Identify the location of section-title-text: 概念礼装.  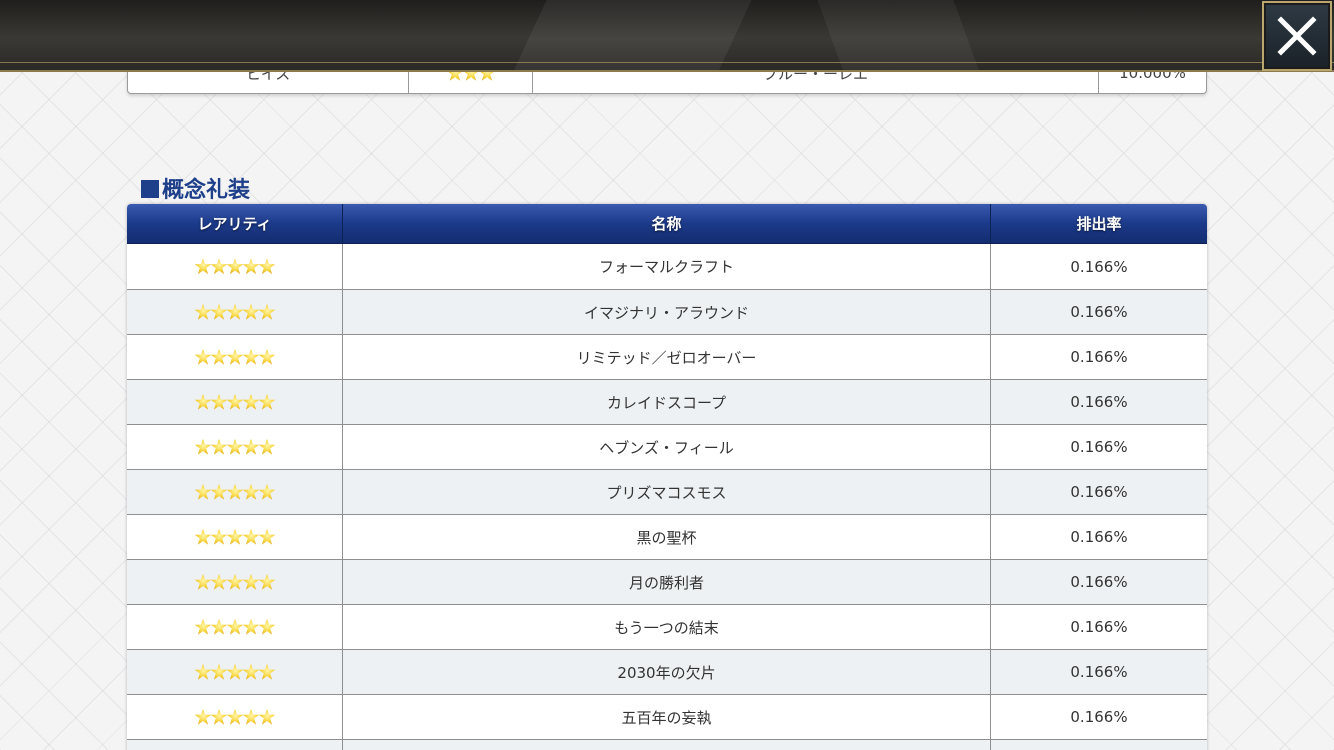
(206, 190).